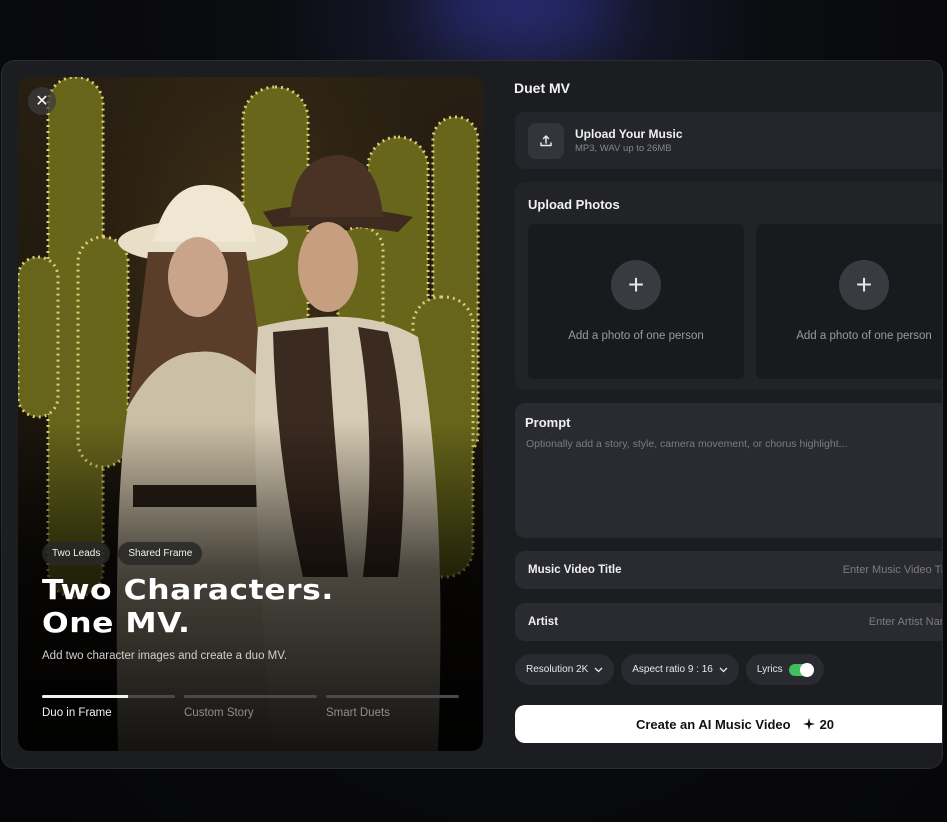 The height and width of the screenshot is (822, 947). What do you see at coordinates (546, 140) in the screenshot?
I see `upload-icon` at bounding box center [546, 140].